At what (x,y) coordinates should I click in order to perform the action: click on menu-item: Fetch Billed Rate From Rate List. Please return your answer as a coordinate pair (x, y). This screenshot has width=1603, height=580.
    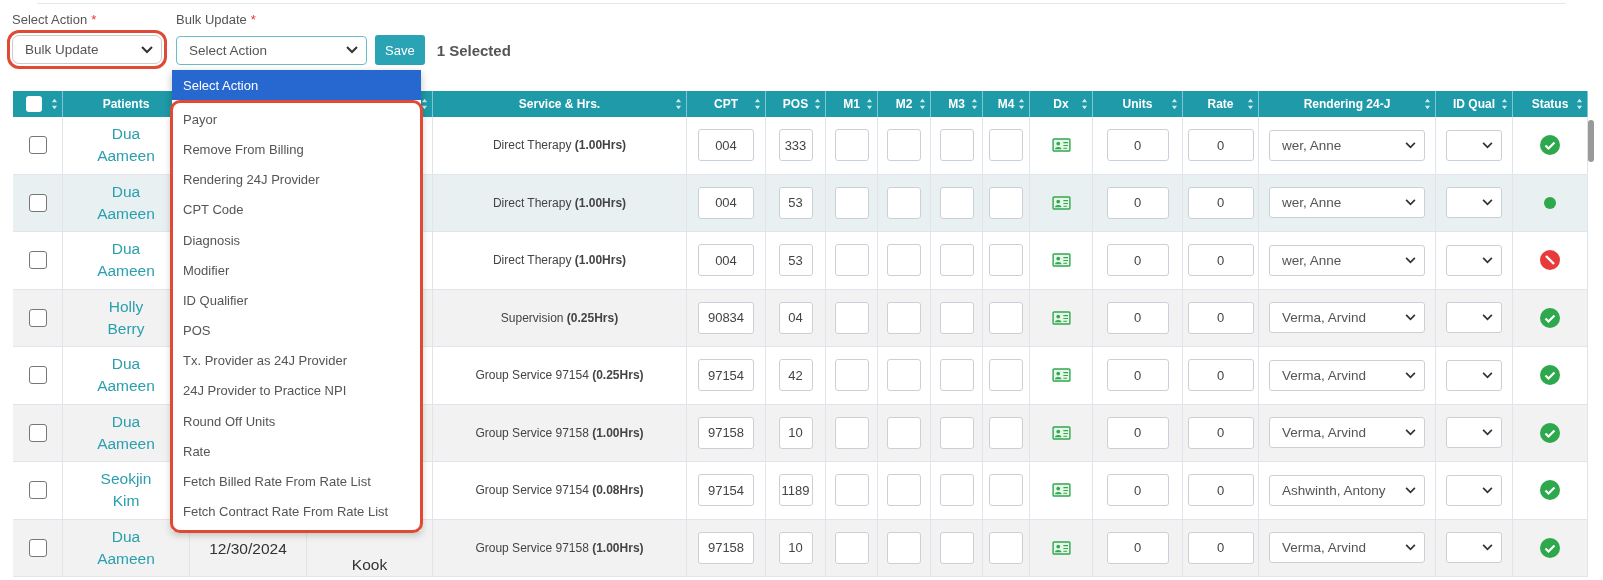
    Looking at the image, I should click on (296, 481).